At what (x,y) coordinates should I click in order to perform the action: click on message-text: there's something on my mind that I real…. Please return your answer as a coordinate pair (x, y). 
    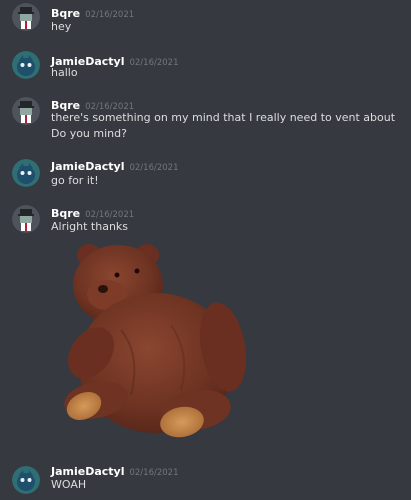
    Looking at the image, I should click on (223, 117).